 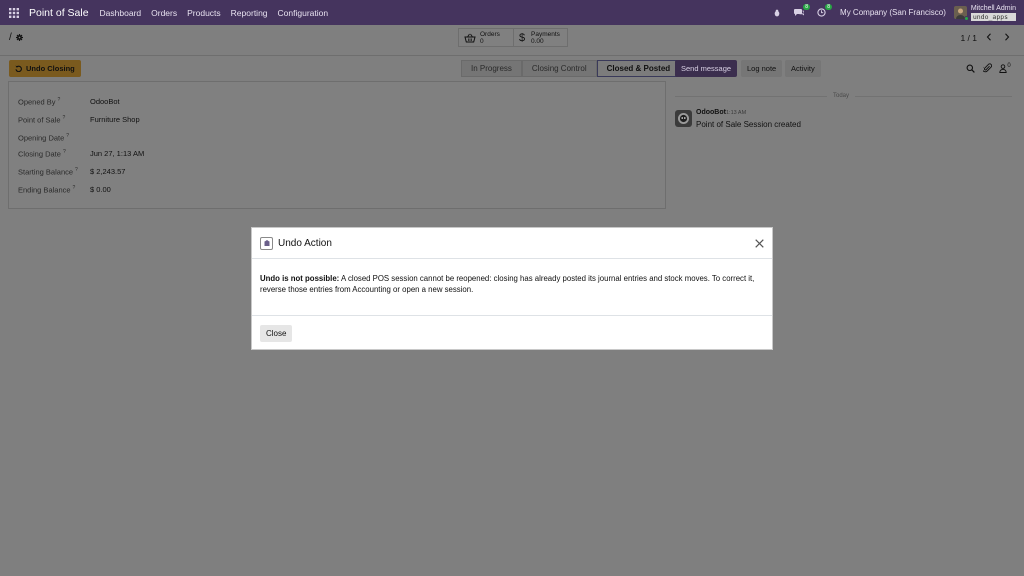 I want to click on user-avatar, so click(x=961, y=13).